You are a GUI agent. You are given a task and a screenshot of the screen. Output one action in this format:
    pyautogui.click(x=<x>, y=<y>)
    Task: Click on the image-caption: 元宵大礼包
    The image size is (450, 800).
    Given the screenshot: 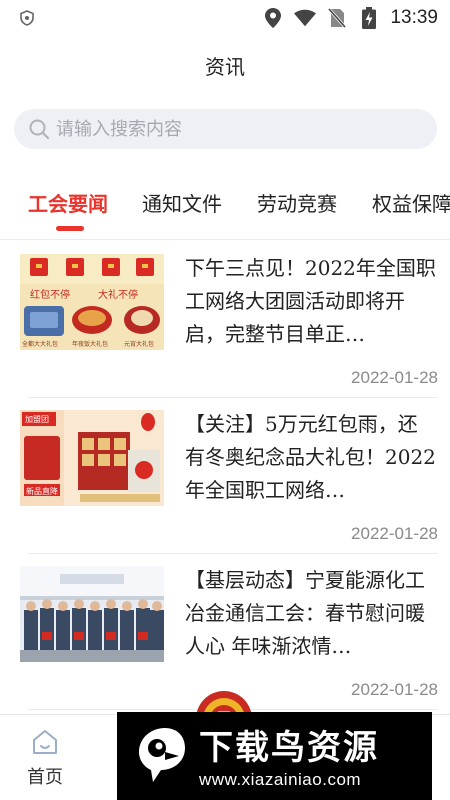 What is the action you would take?
    pyautogui.click(x=139, y=344)
    